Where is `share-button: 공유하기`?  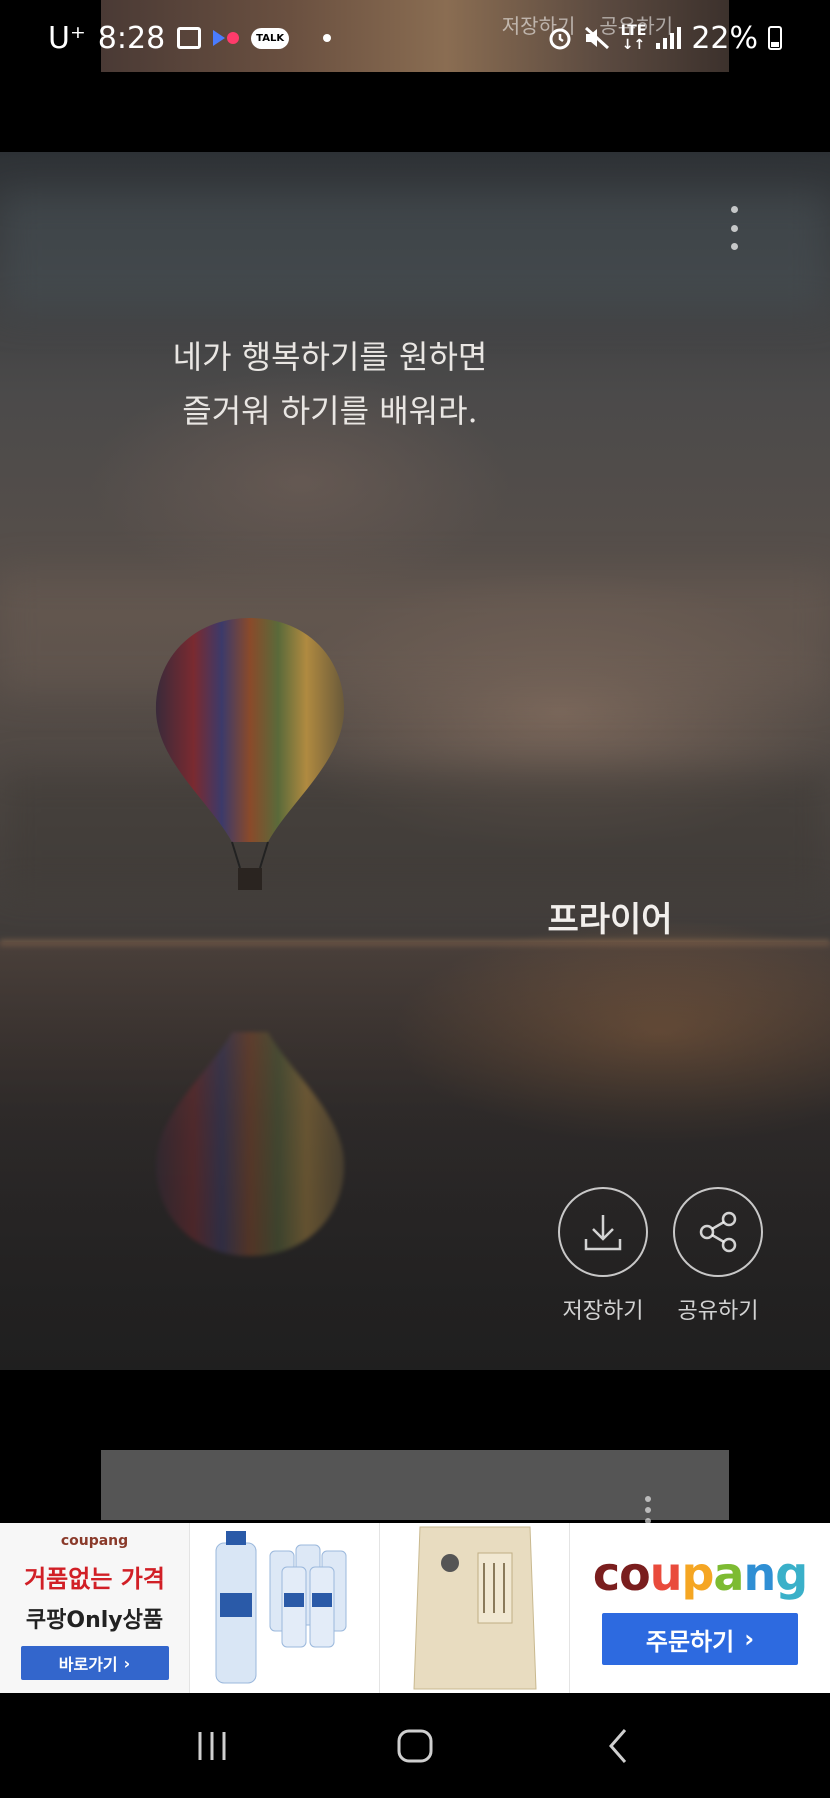 share-button: 공유하기 is located at coordinates (718, 1256).